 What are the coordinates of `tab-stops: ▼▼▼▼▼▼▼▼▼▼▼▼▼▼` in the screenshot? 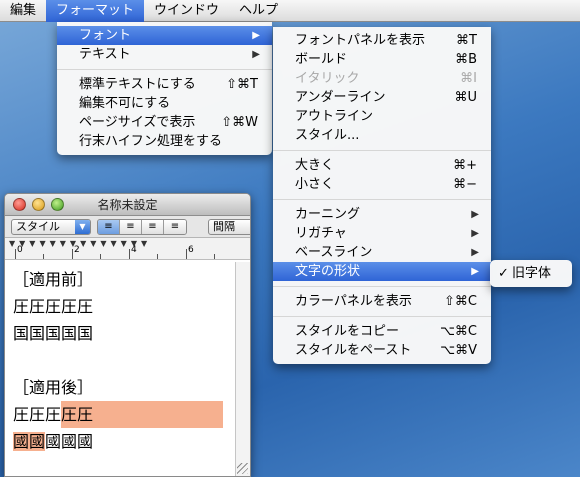 It's located at (80, 243).